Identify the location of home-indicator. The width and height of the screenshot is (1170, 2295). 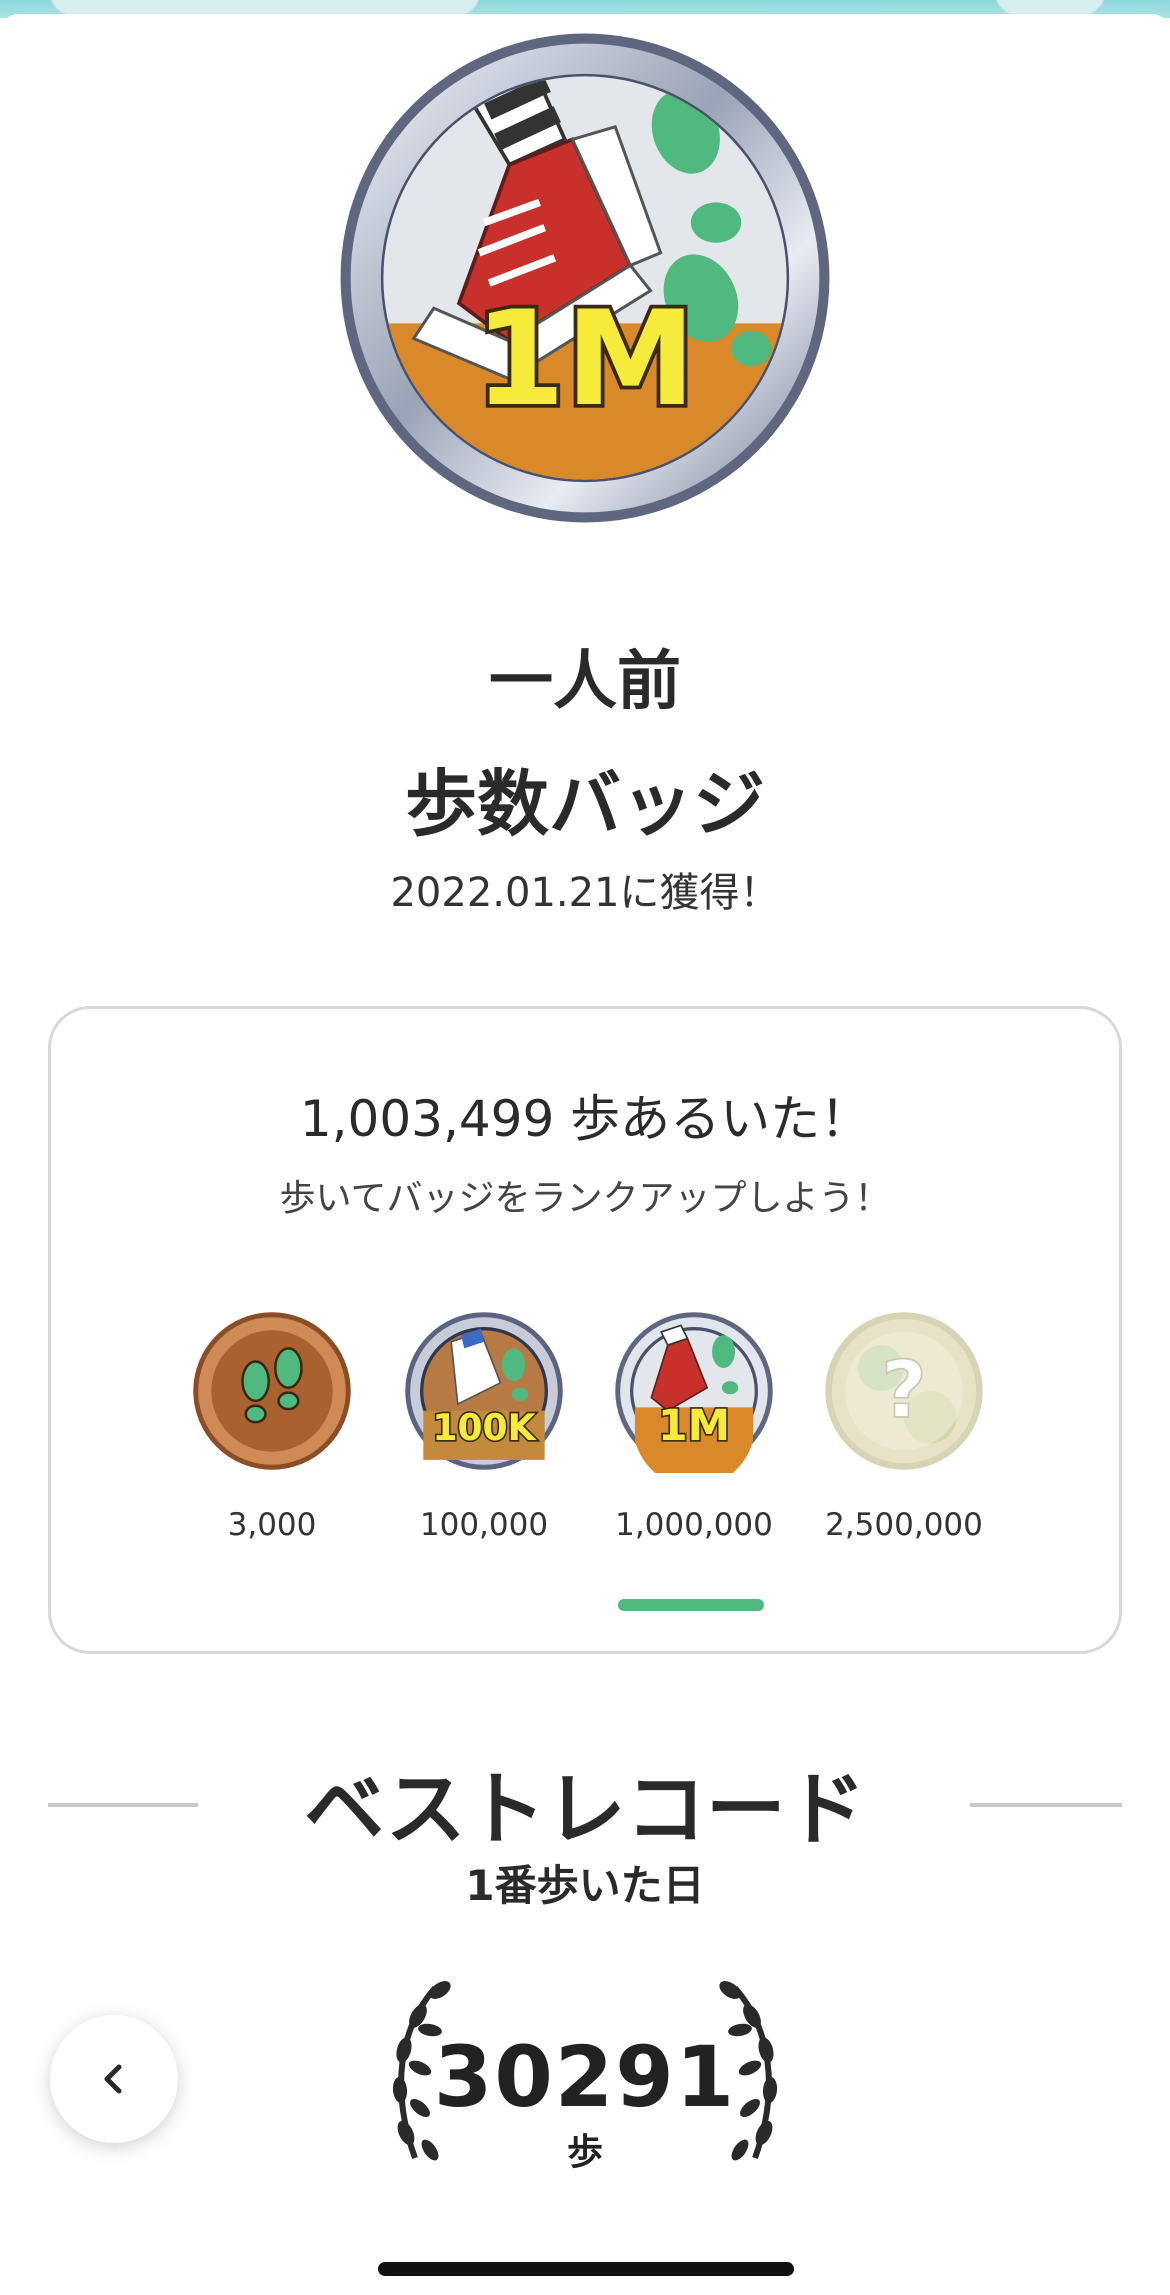
(586, 2269).